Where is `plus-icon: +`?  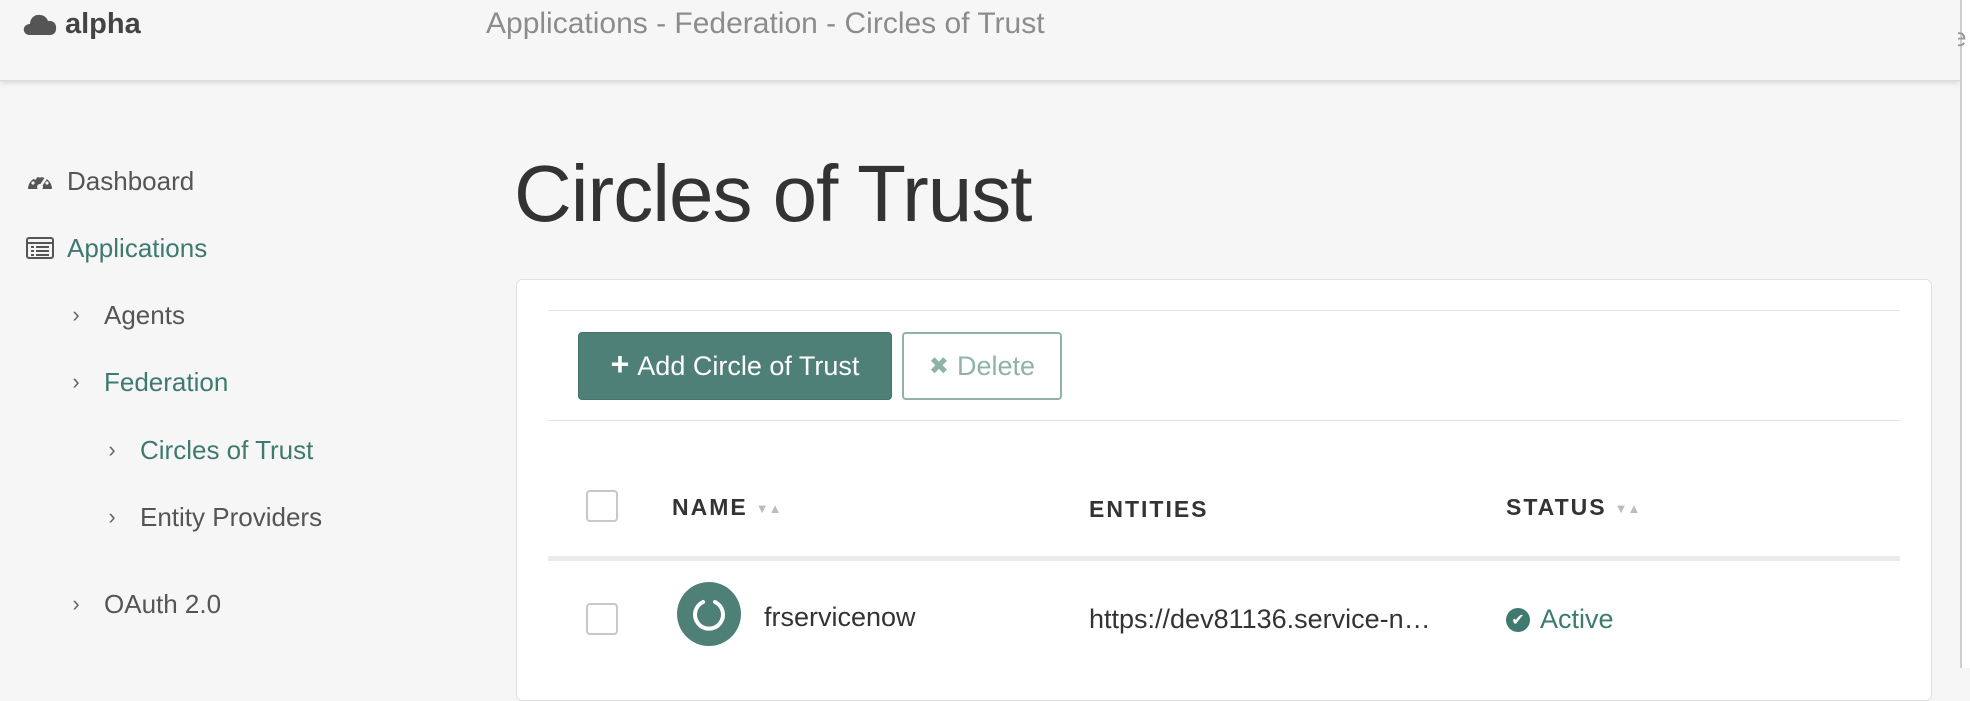
plus-icon: + is located at coordinates (620, 364).